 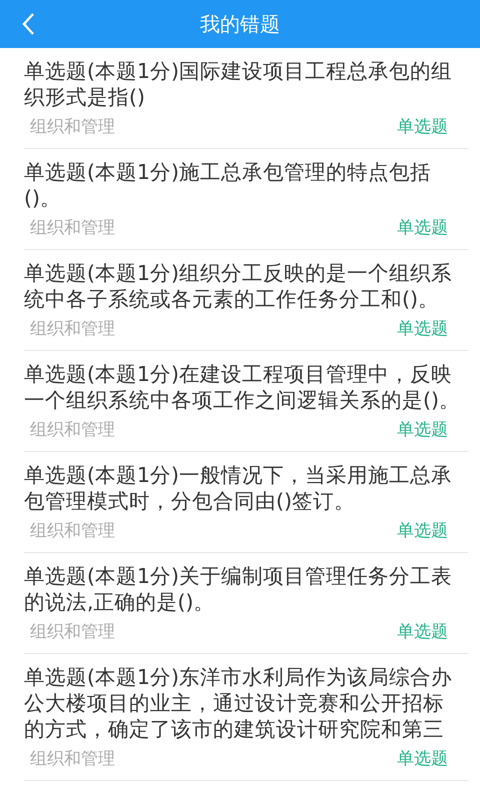 I want to click on page-title: 我的错题, so click(x=240, y=24).